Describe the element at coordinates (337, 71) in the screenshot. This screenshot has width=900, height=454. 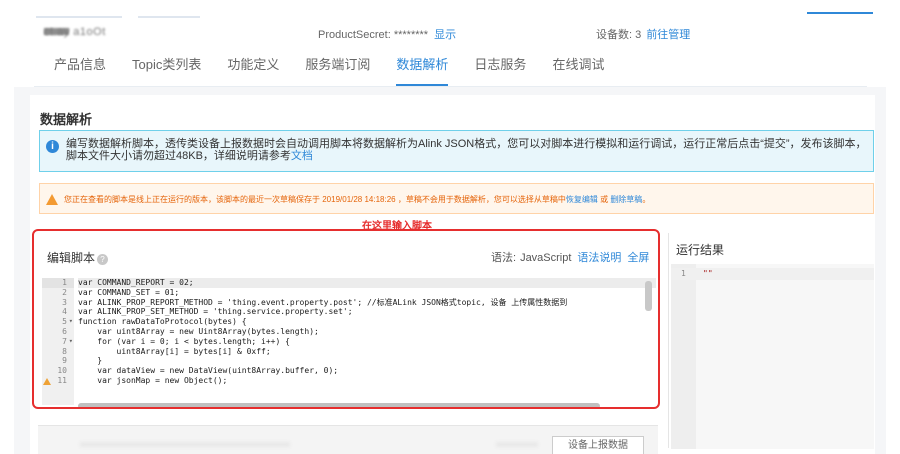
I see `tab-server-subscription: 服务端订阅` at that location.